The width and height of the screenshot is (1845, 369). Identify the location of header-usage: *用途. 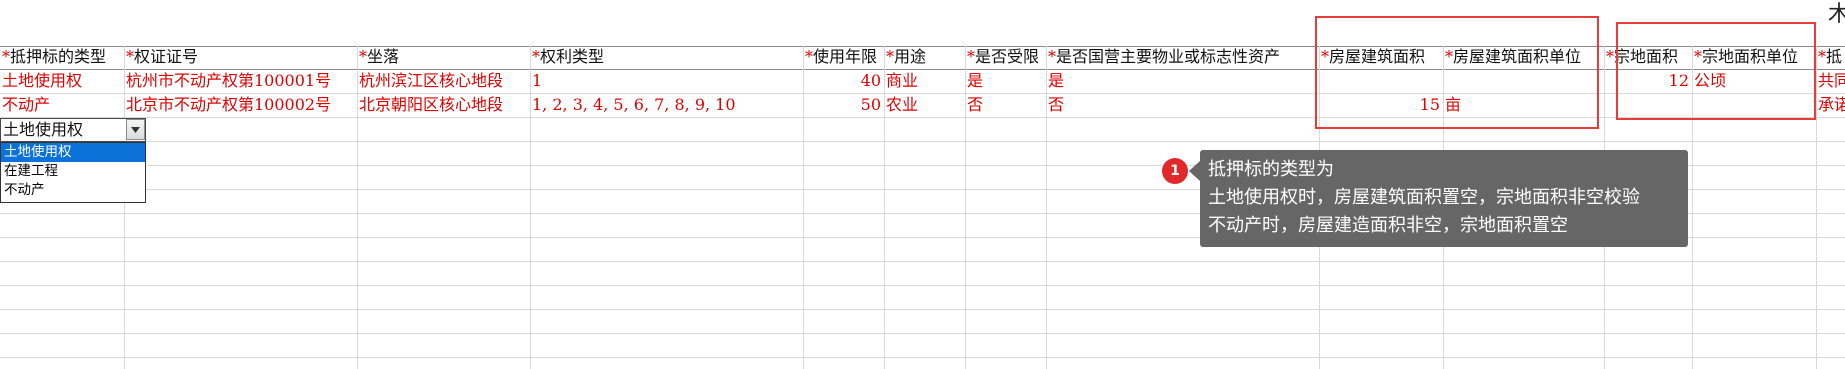
(924, 57).